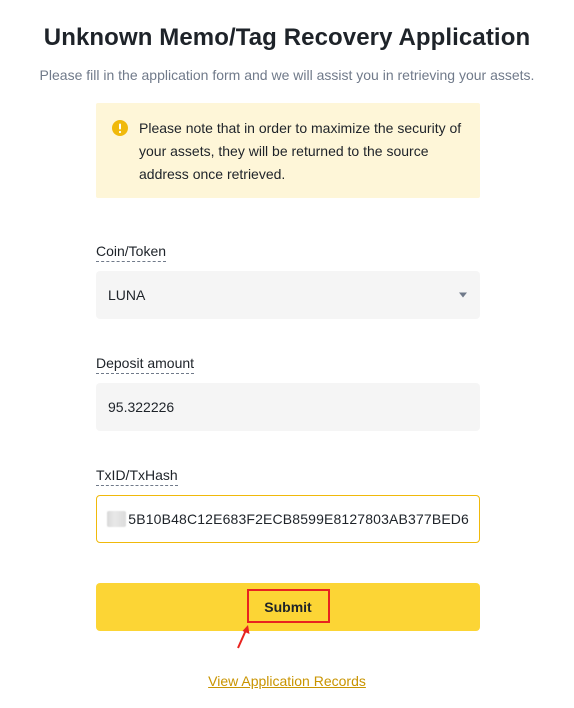  Describe the element at coordinates (288, 295) in the screenshot. I see `coin-select: LUNA` at that location.